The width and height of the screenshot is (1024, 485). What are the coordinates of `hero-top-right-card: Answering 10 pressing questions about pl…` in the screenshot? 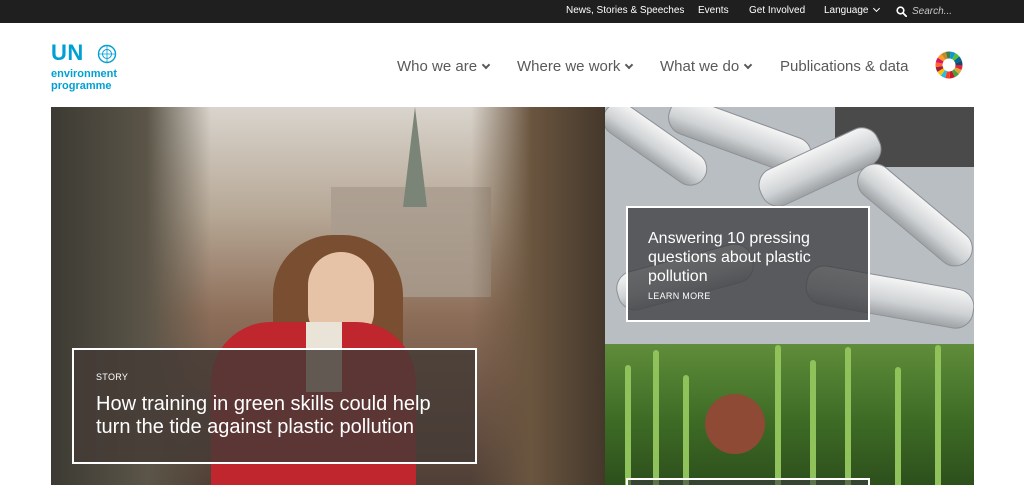 It's located at (748, 264).